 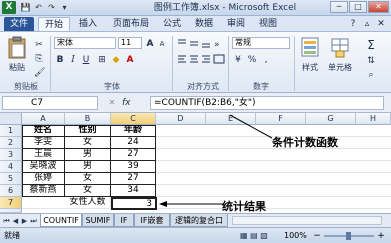 What do you see at coordinates (238, 59) in the screenshot?
I see `currency-icon: ¥` at bounding box center [238, 59].